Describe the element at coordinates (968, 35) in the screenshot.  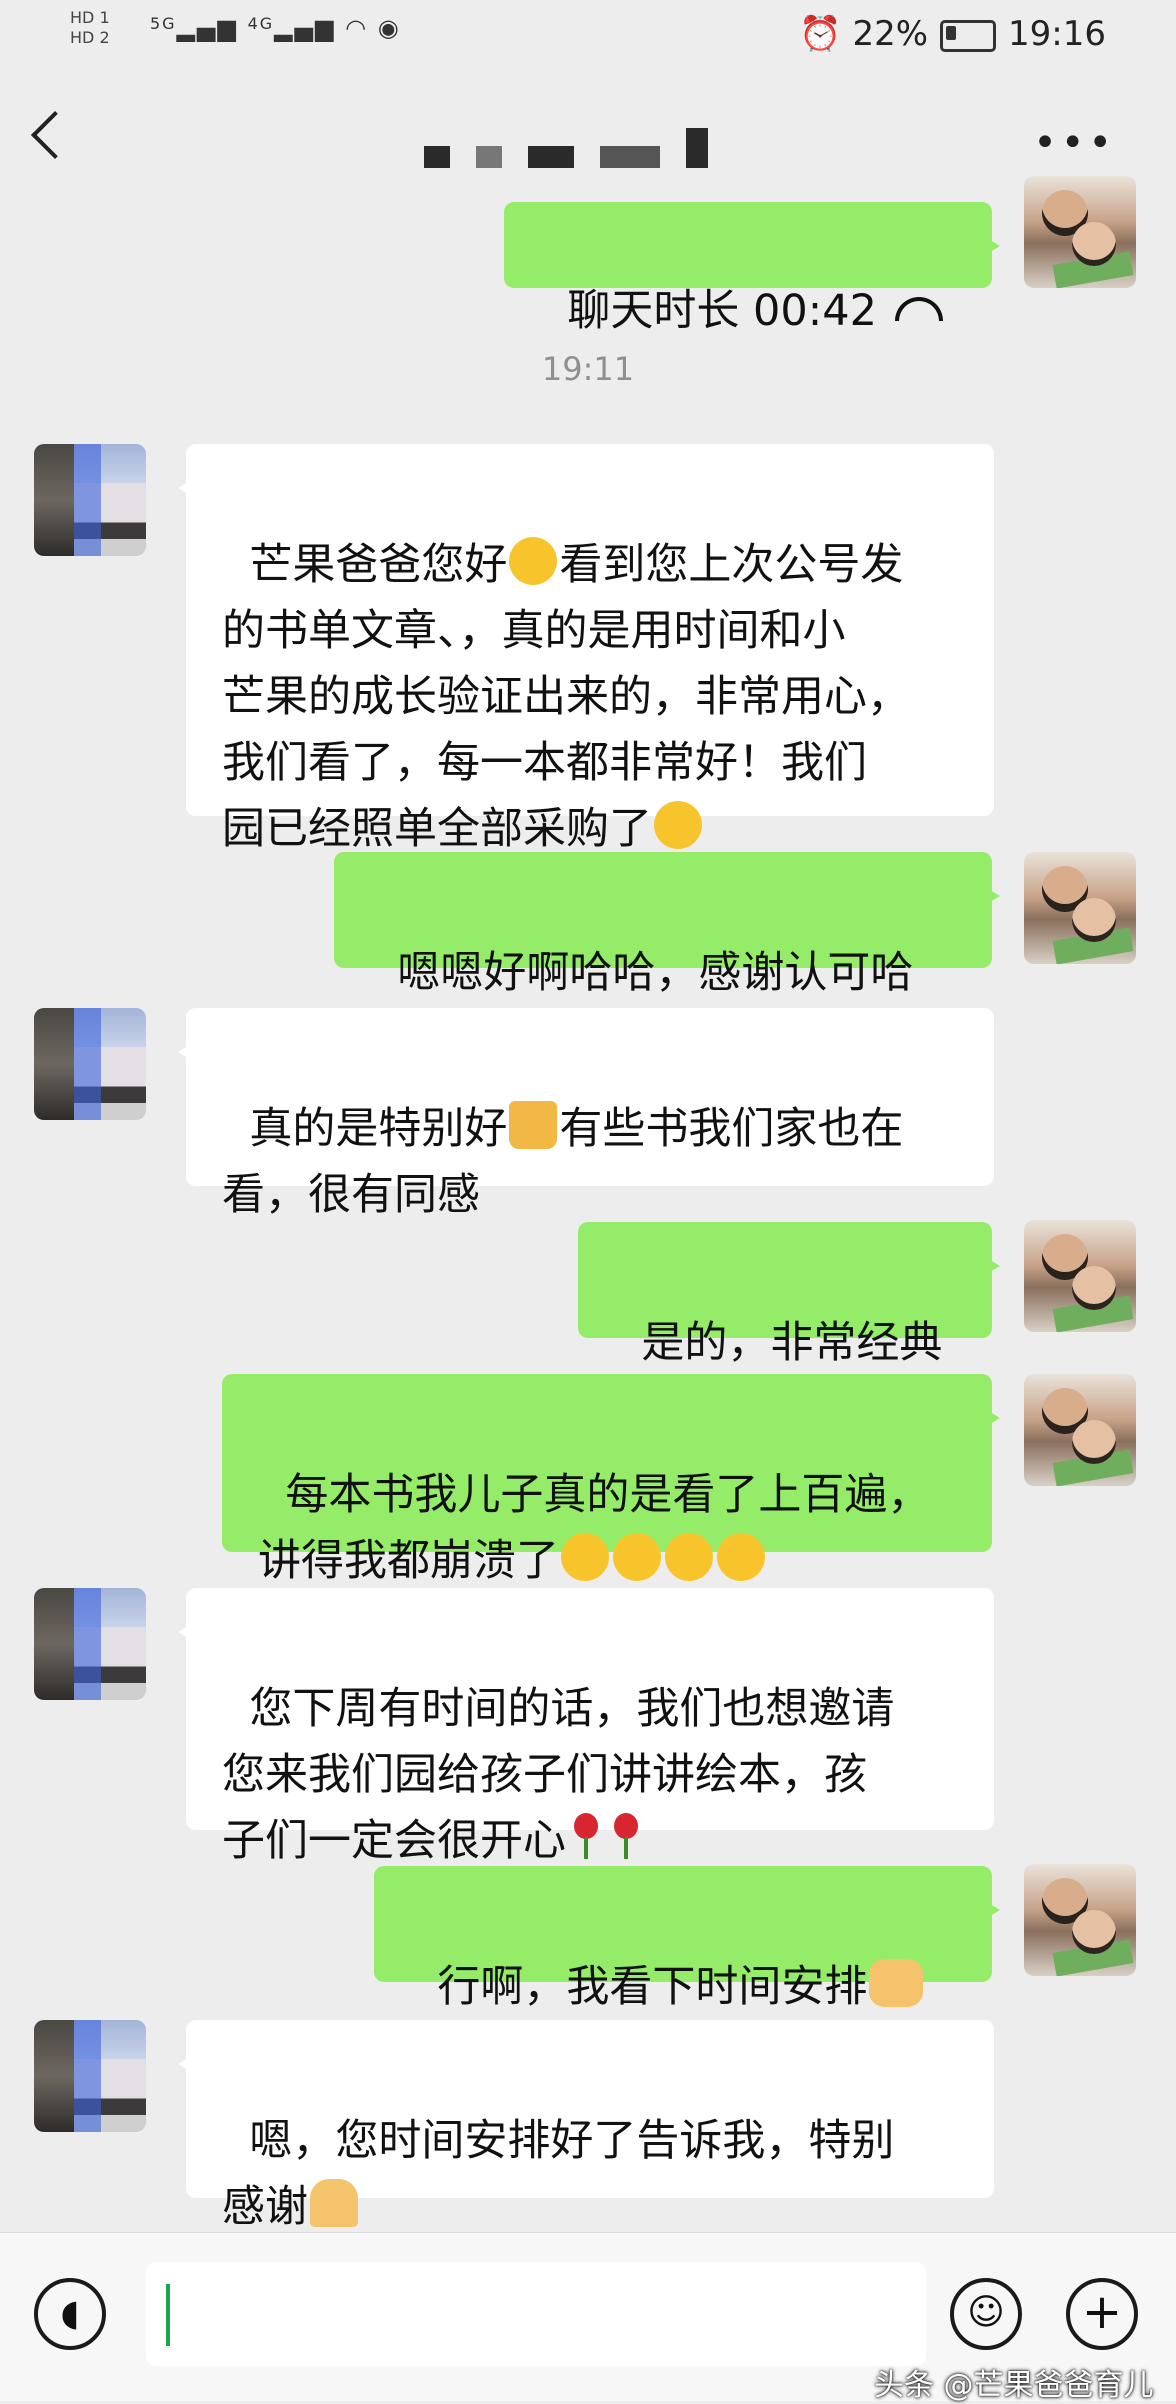
I see `battery-icon` at that location.